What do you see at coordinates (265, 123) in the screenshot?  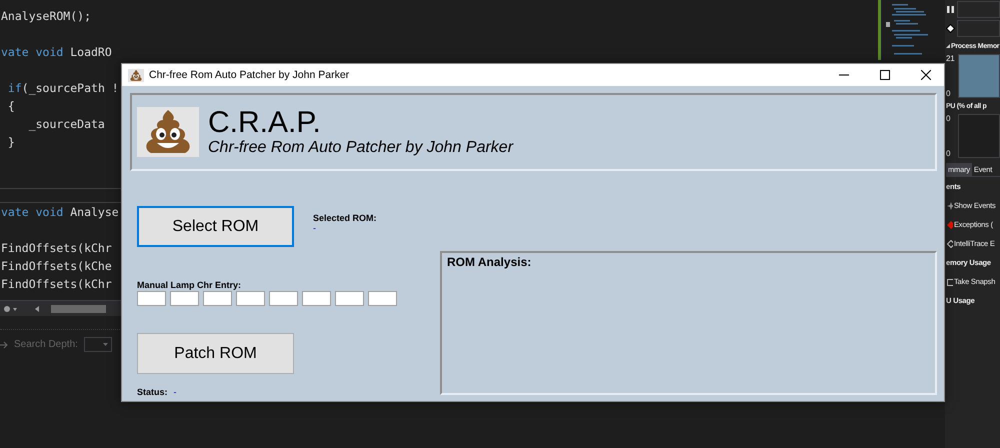 I see `app-title: C.R.A.P.` at bounding box center [265, 123].